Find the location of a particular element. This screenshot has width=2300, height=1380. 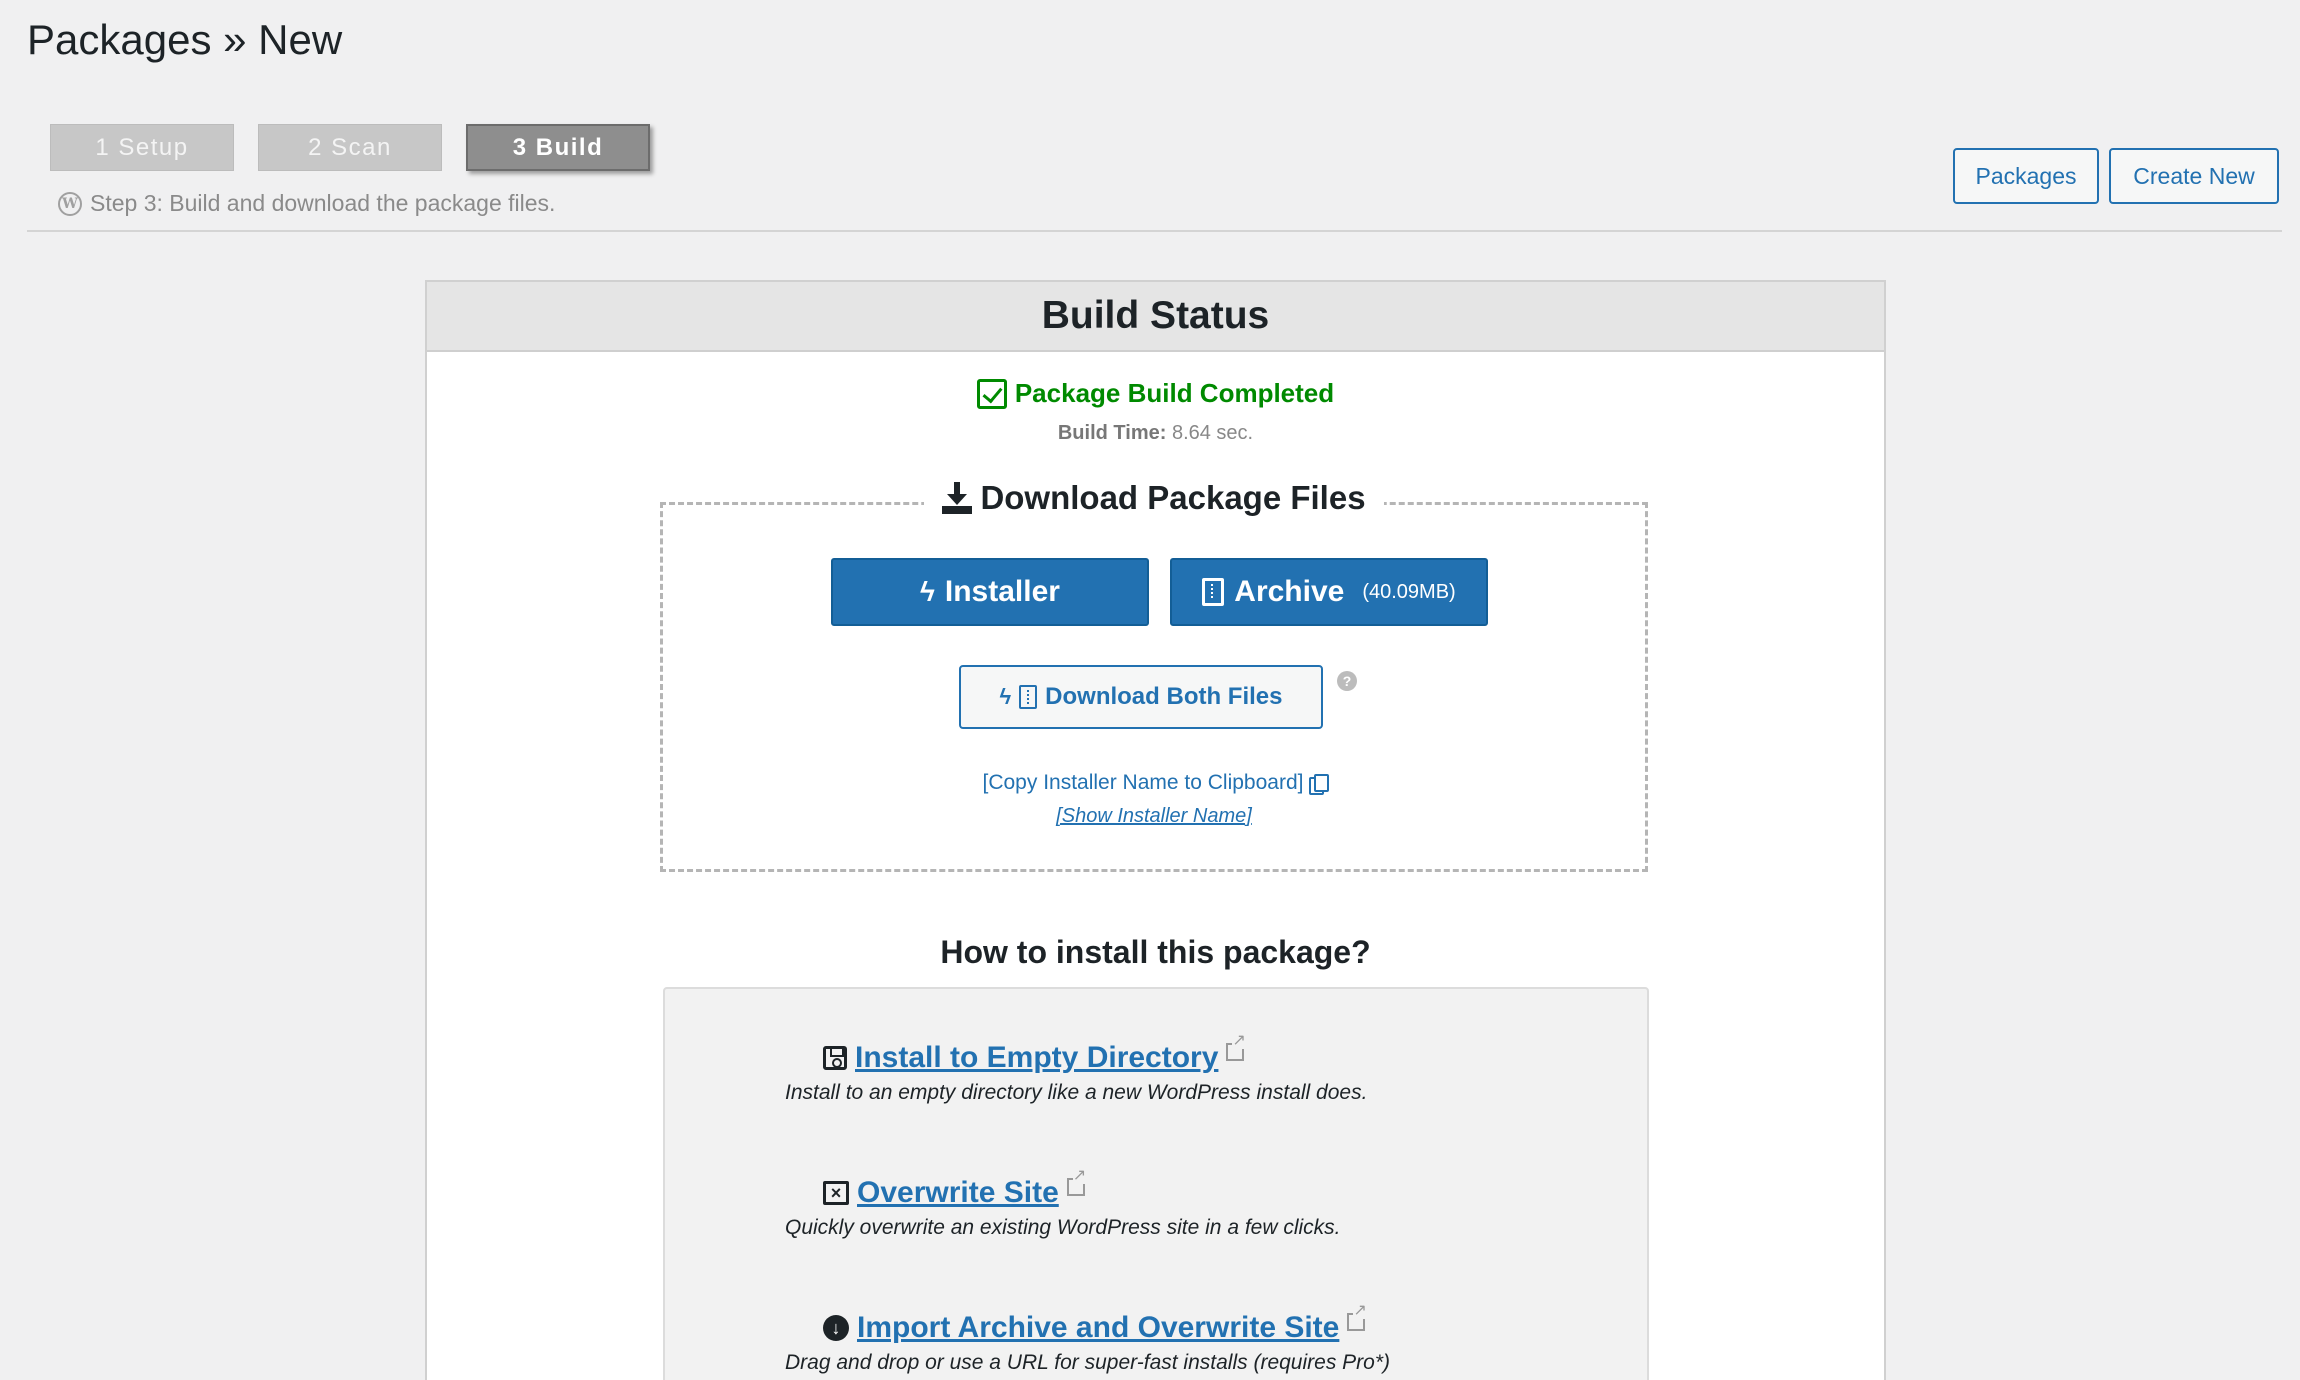

install-section-title: How to install this package? is located at coordinates (1155, 952).